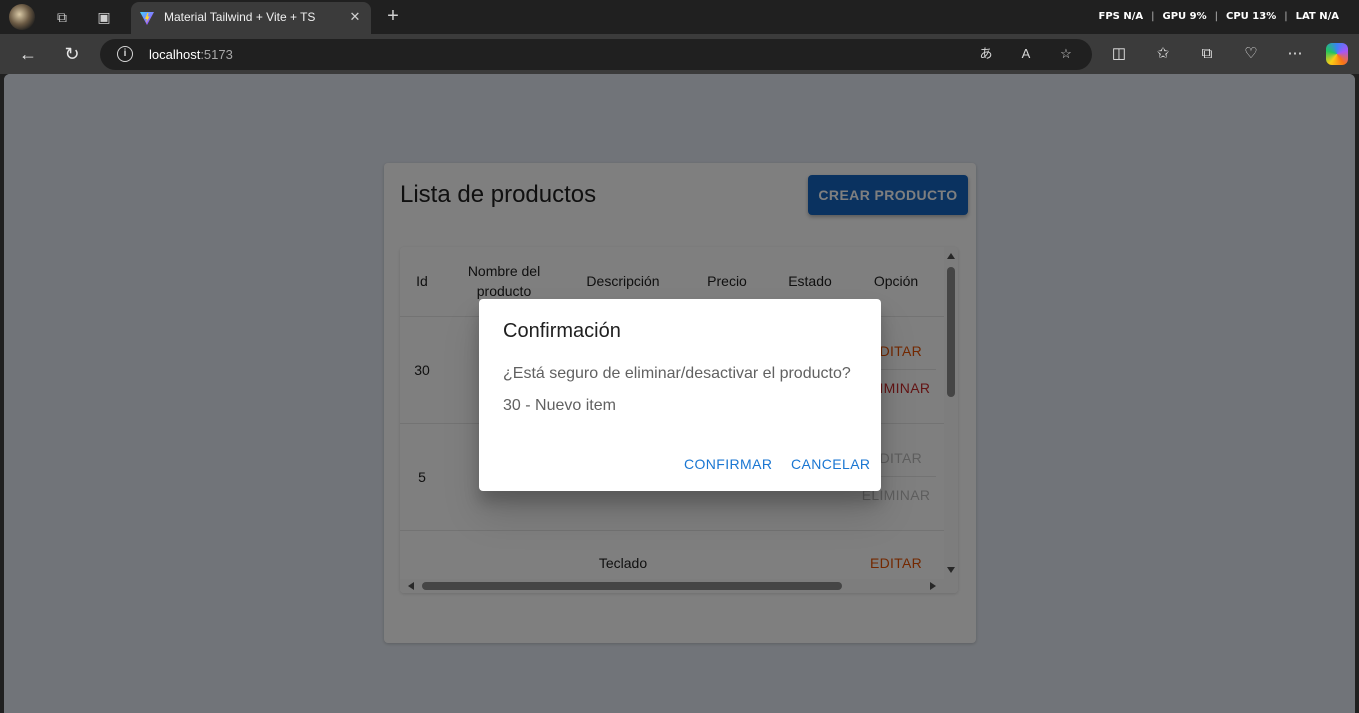  Describe the element at coordinates (147, 18) in the screenshot. I see `vite-logo-icon` at that location.